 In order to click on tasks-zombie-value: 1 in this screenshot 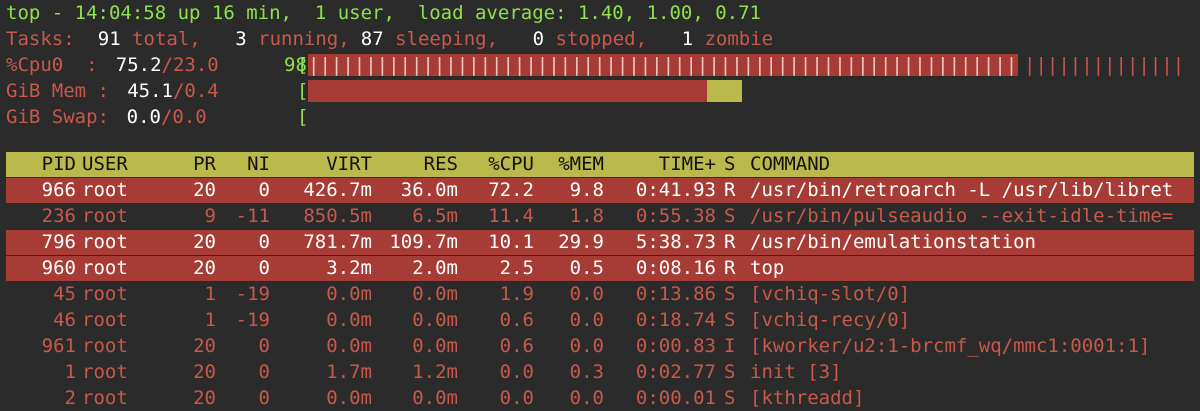, I will do `click(687, 39)`.